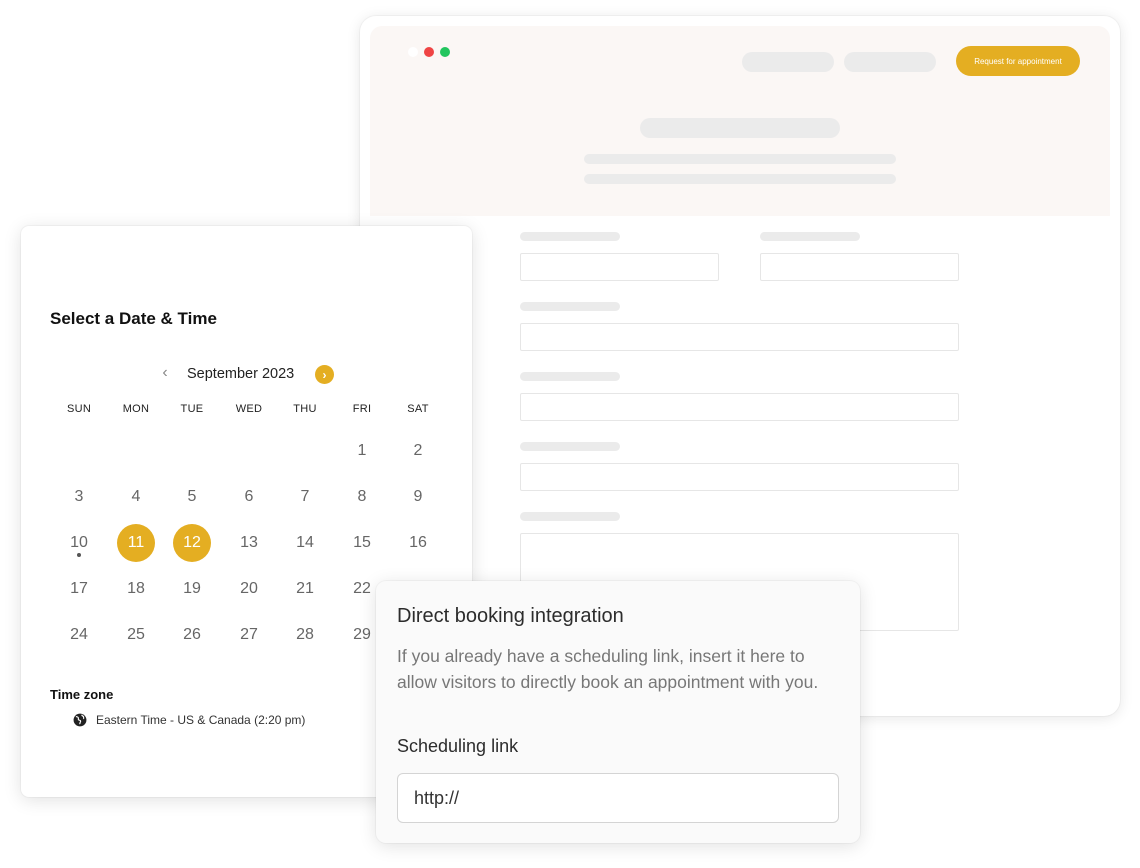 The width and height of the screenshot is (1140, 868). I want to click on timezone-selector: Eastern Time - US & Canada (2:20 pm), so click(189, 720).